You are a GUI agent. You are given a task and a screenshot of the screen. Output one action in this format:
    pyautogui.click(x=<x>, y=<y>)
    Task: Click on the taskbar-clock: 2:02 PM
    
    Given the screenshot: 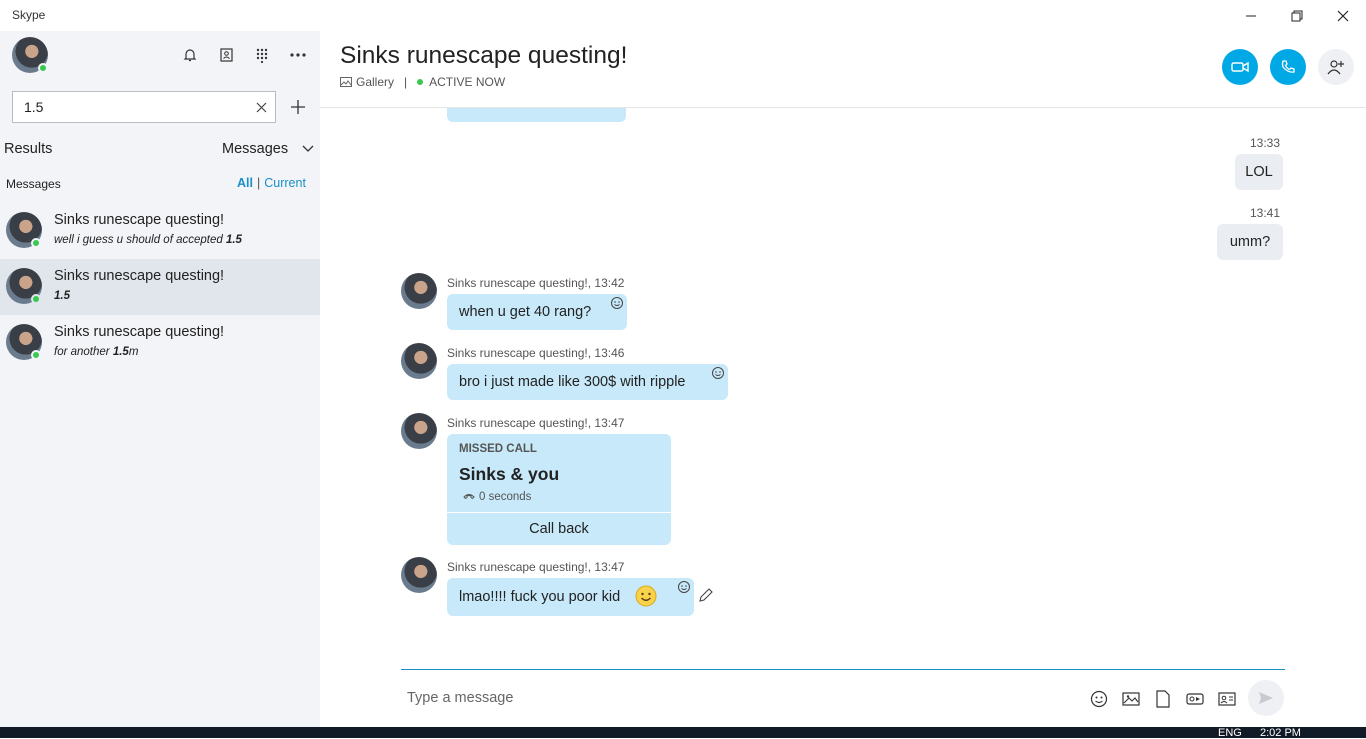 What is the action you would take?
    pyautogui.click(x=1280, y=733)
    